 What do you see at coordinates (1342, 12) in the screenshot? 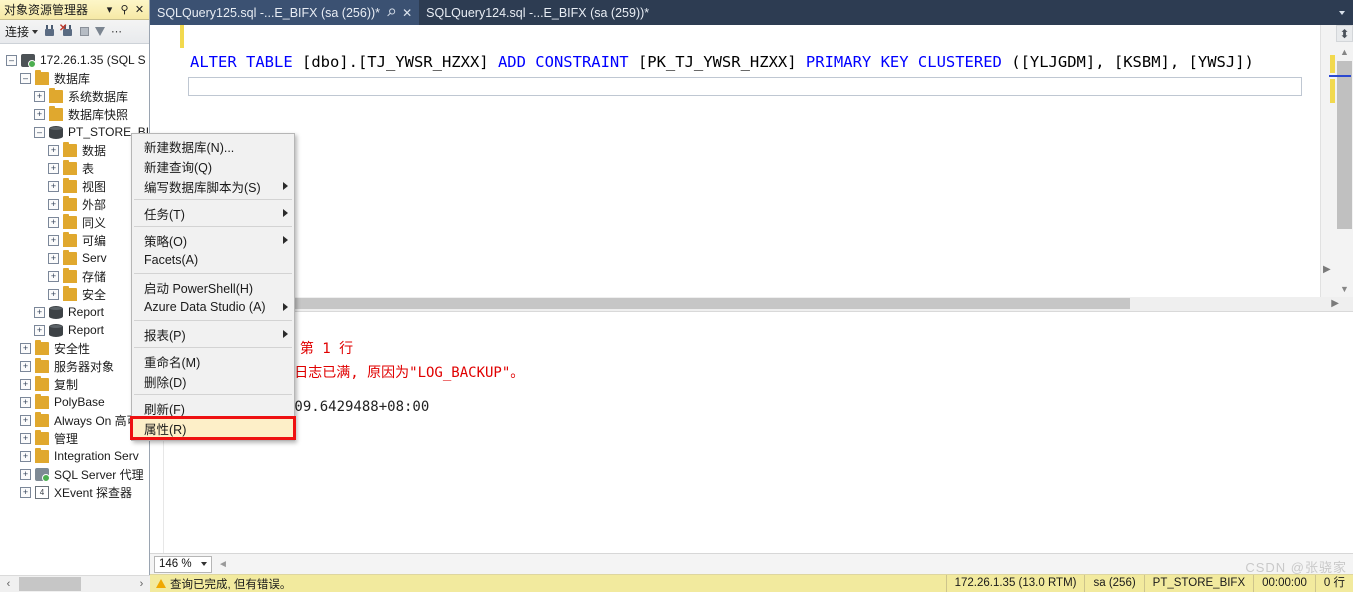
I see `tab-overflow-button` at bounding box center [1342, 12].